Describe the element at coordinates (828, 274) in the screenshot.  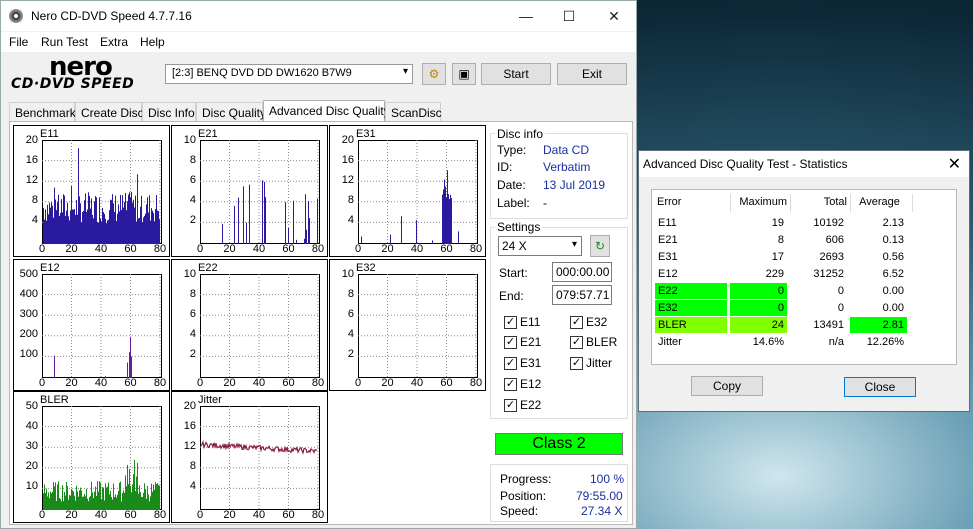
I see `table-cell: 31252` at that location.